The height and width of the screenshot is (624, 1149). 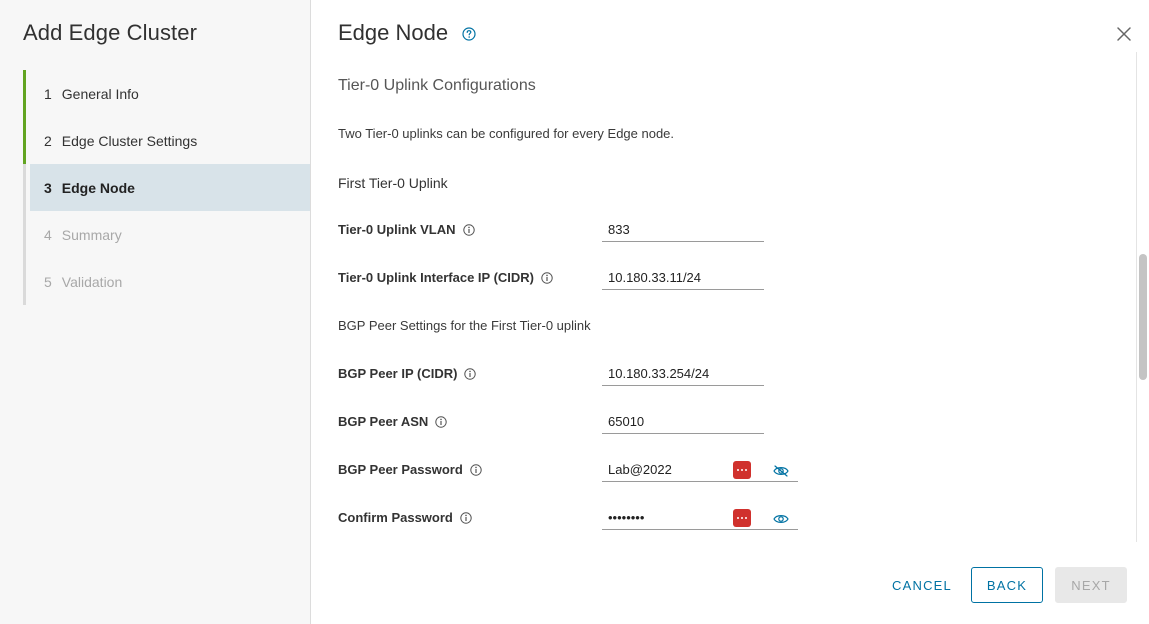 I want to click on step-label: Validation, so click(x=92, y=281).